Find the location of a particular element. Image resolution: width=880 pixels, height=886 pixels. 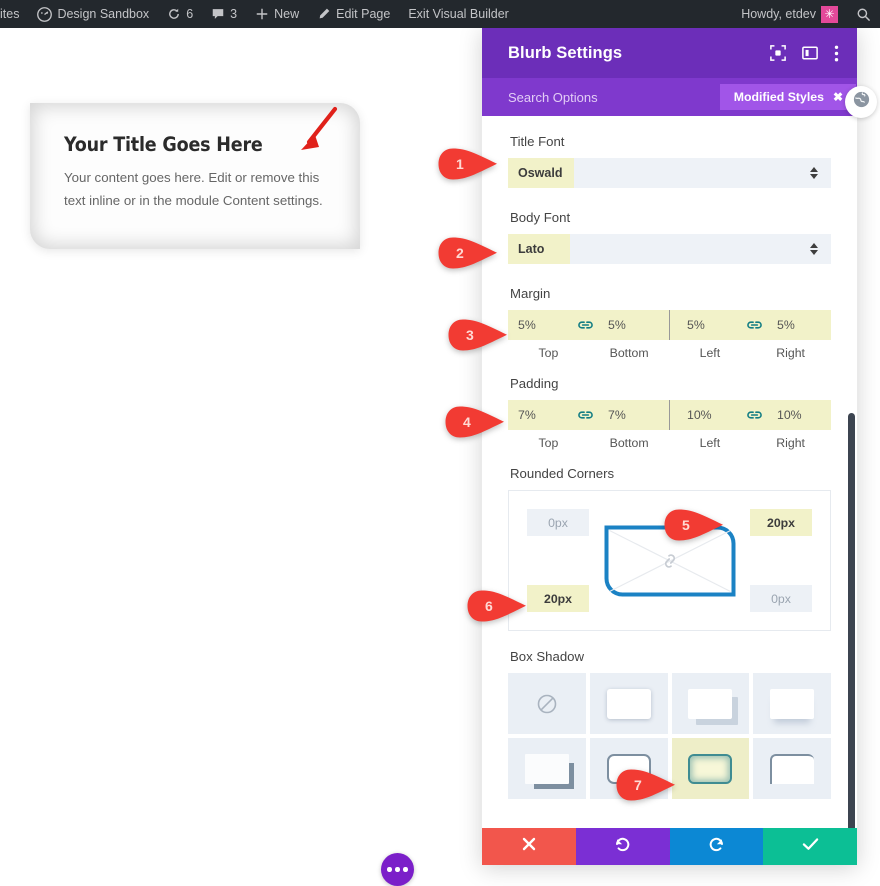

avatar: ✳ is located at coordinates (829, 14).